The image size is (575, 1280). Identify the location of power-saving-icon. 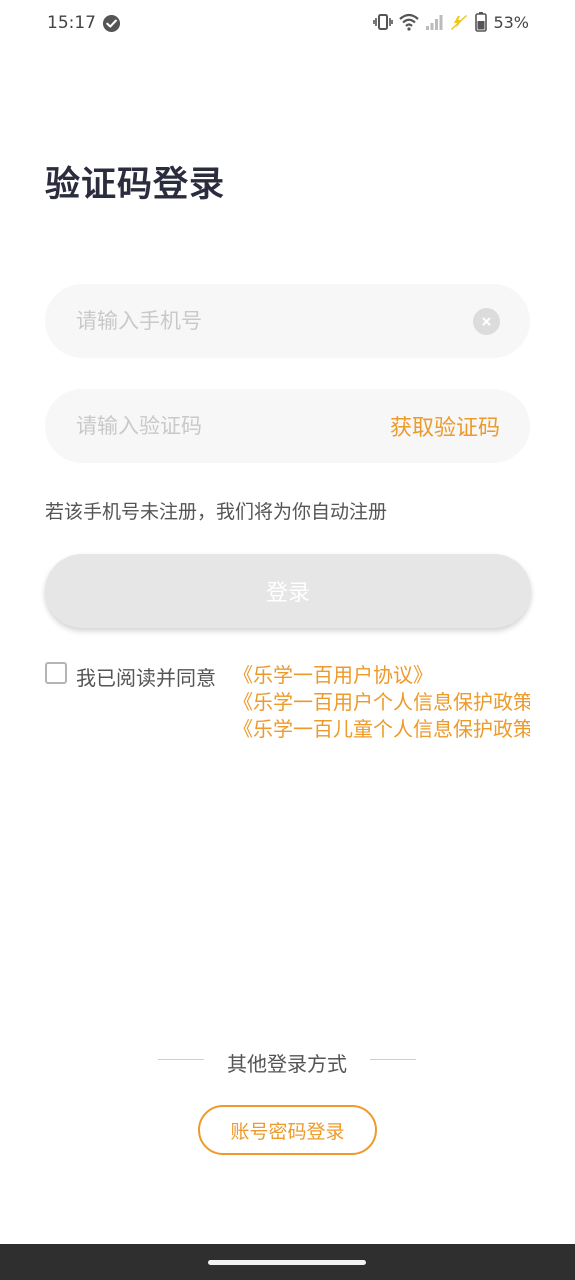
(459, 22).